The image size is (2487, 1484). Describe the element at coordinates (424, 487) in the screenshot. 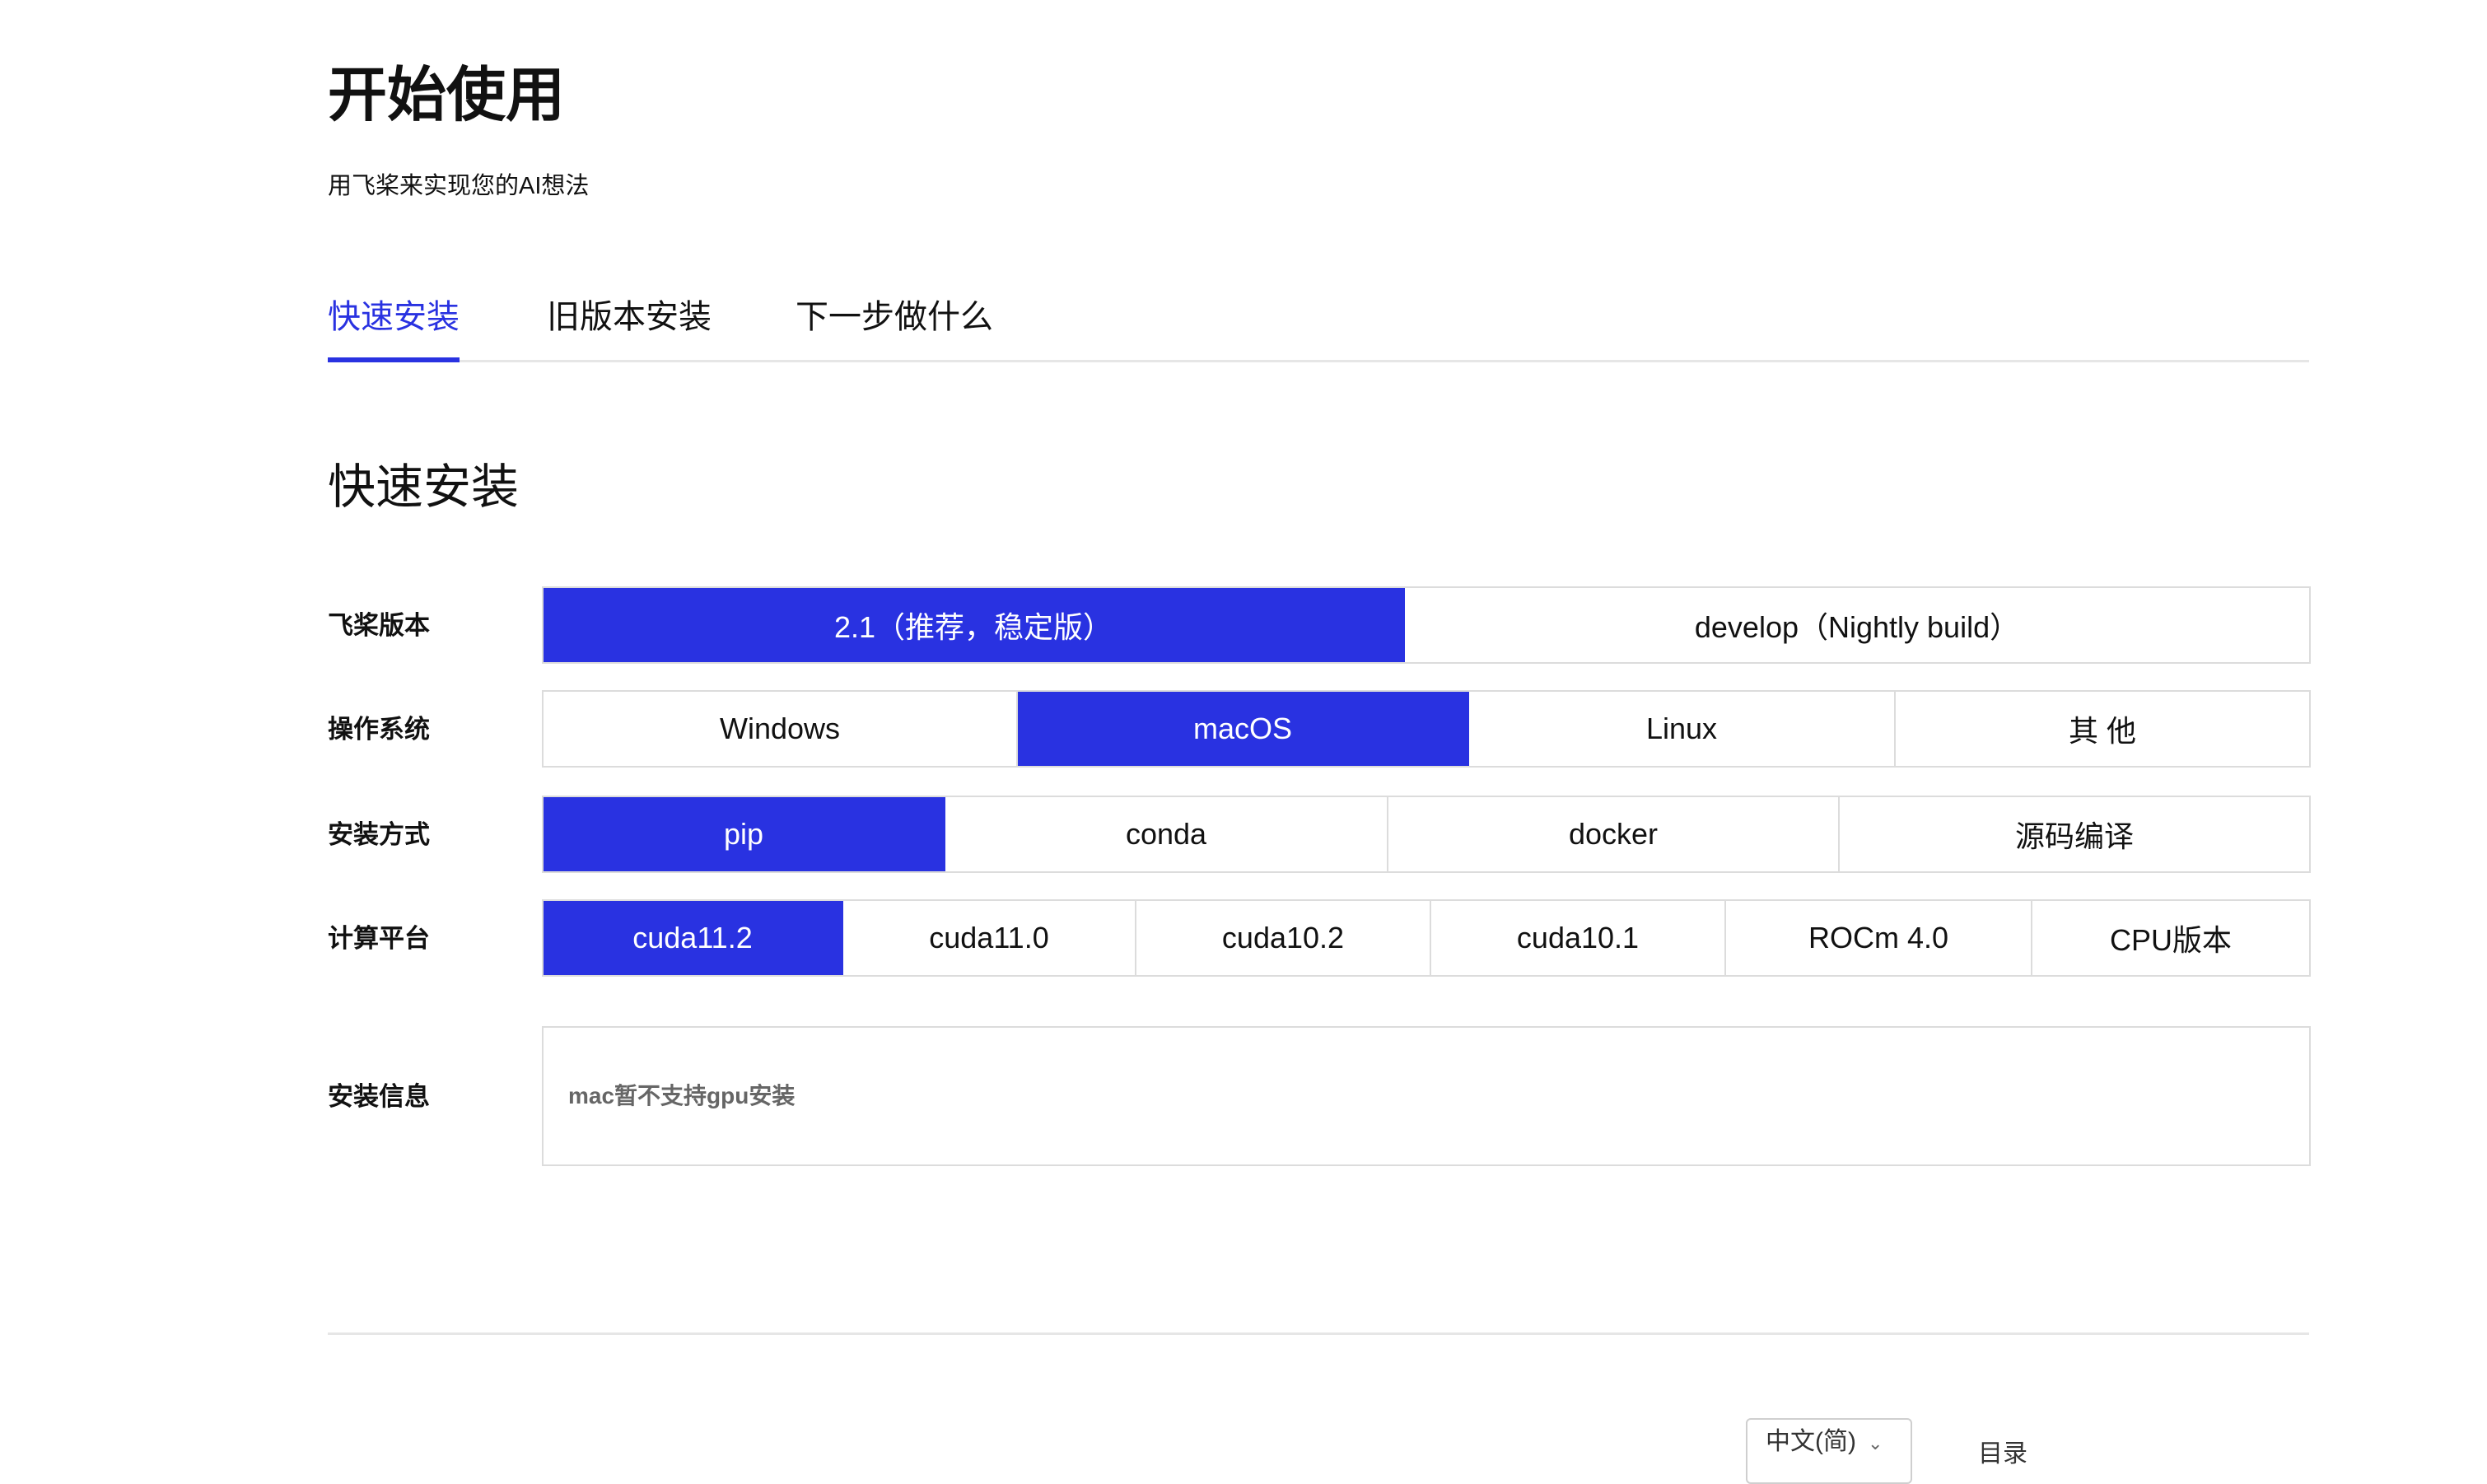

I see `section-title: 快速安装` at that location.